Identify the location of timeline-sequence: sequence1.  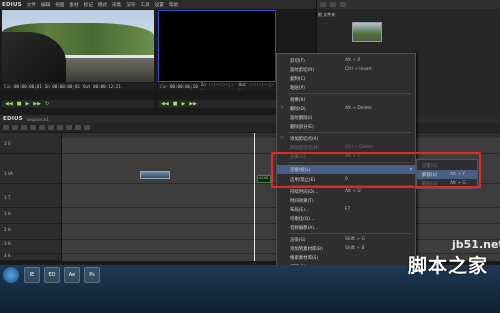
(38, 119).